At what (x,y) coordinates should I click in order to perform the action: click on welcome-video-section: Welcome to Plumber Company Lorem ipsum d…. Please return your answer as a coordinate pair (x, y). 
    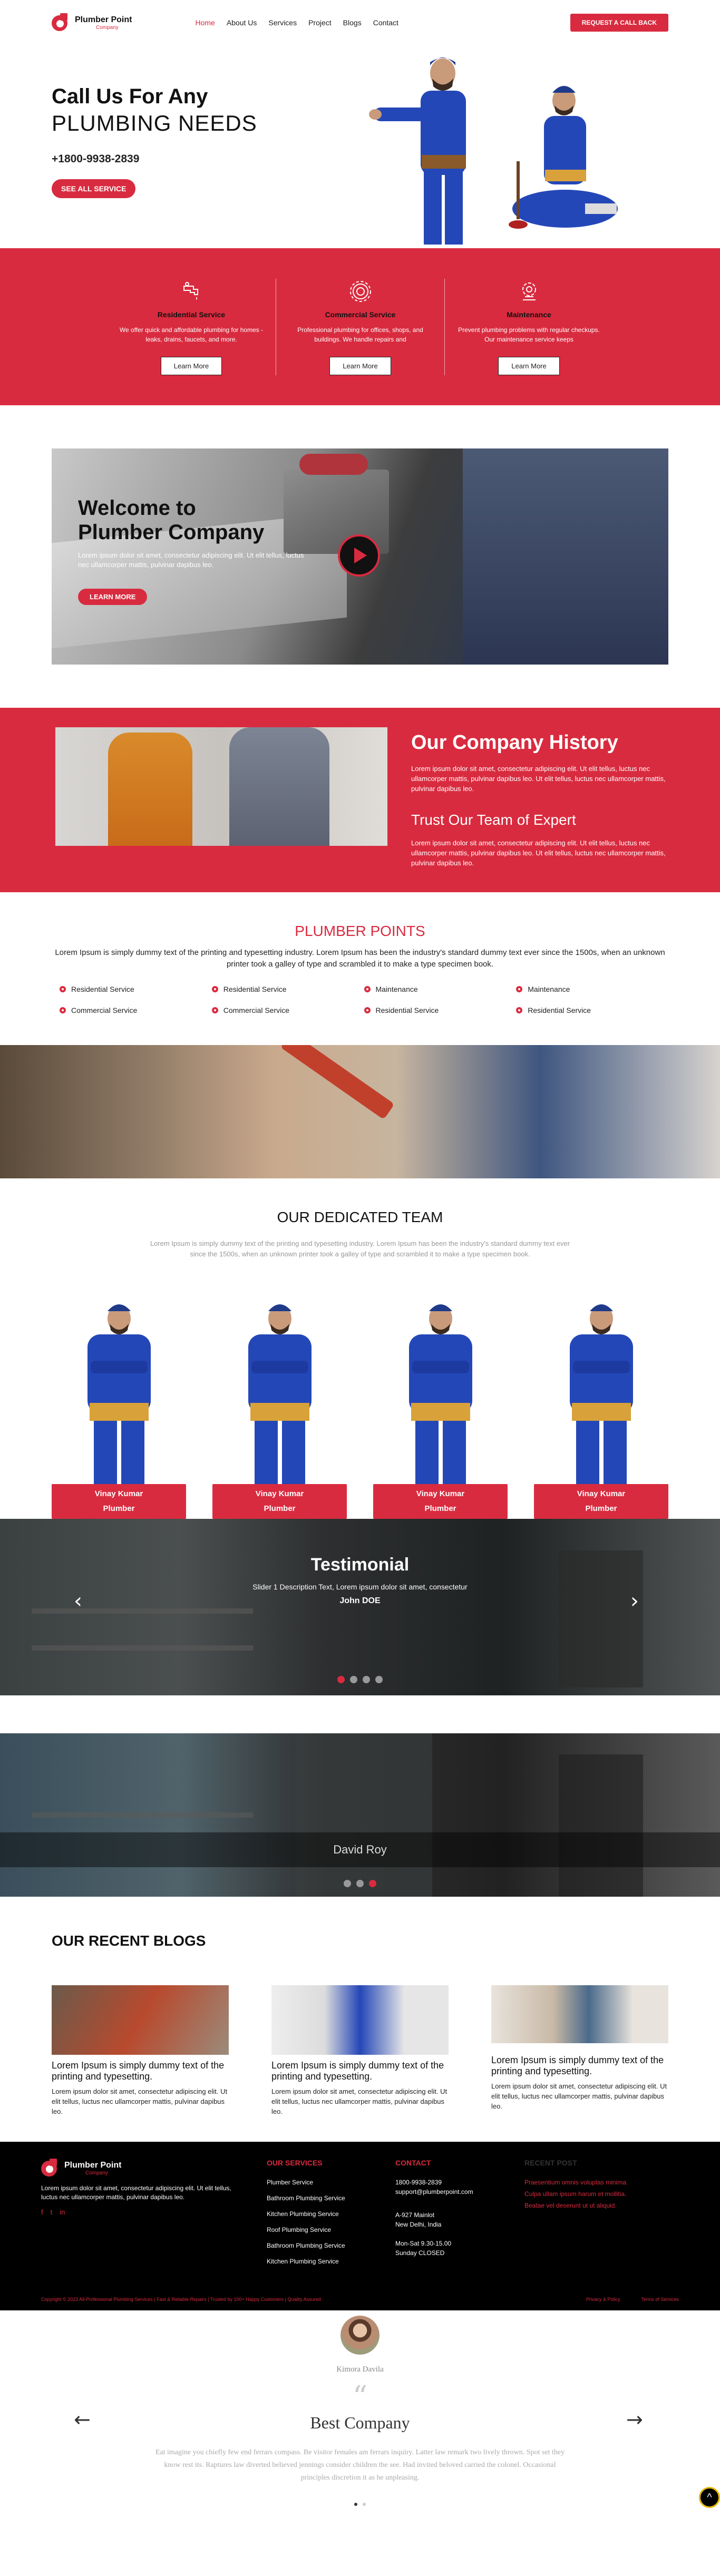
    Looking at the image, I should click on (360, 557).